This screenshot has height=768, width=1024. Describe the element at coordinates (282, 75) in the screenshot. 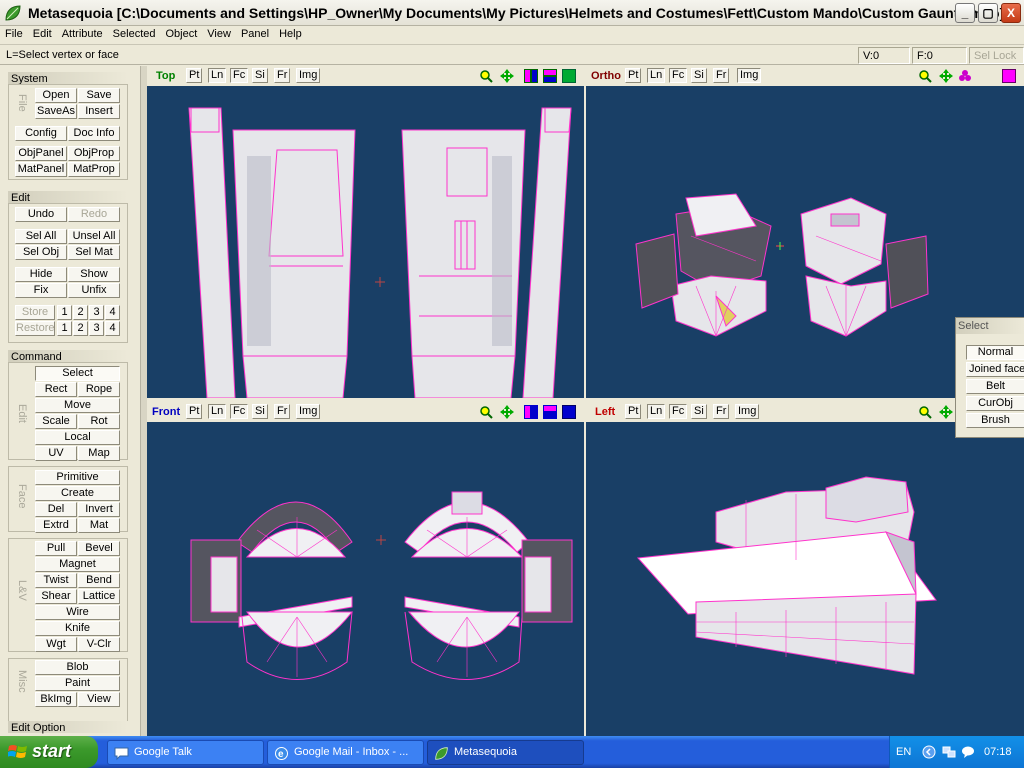

I see `top-fr-toggle: Fr` at that location.